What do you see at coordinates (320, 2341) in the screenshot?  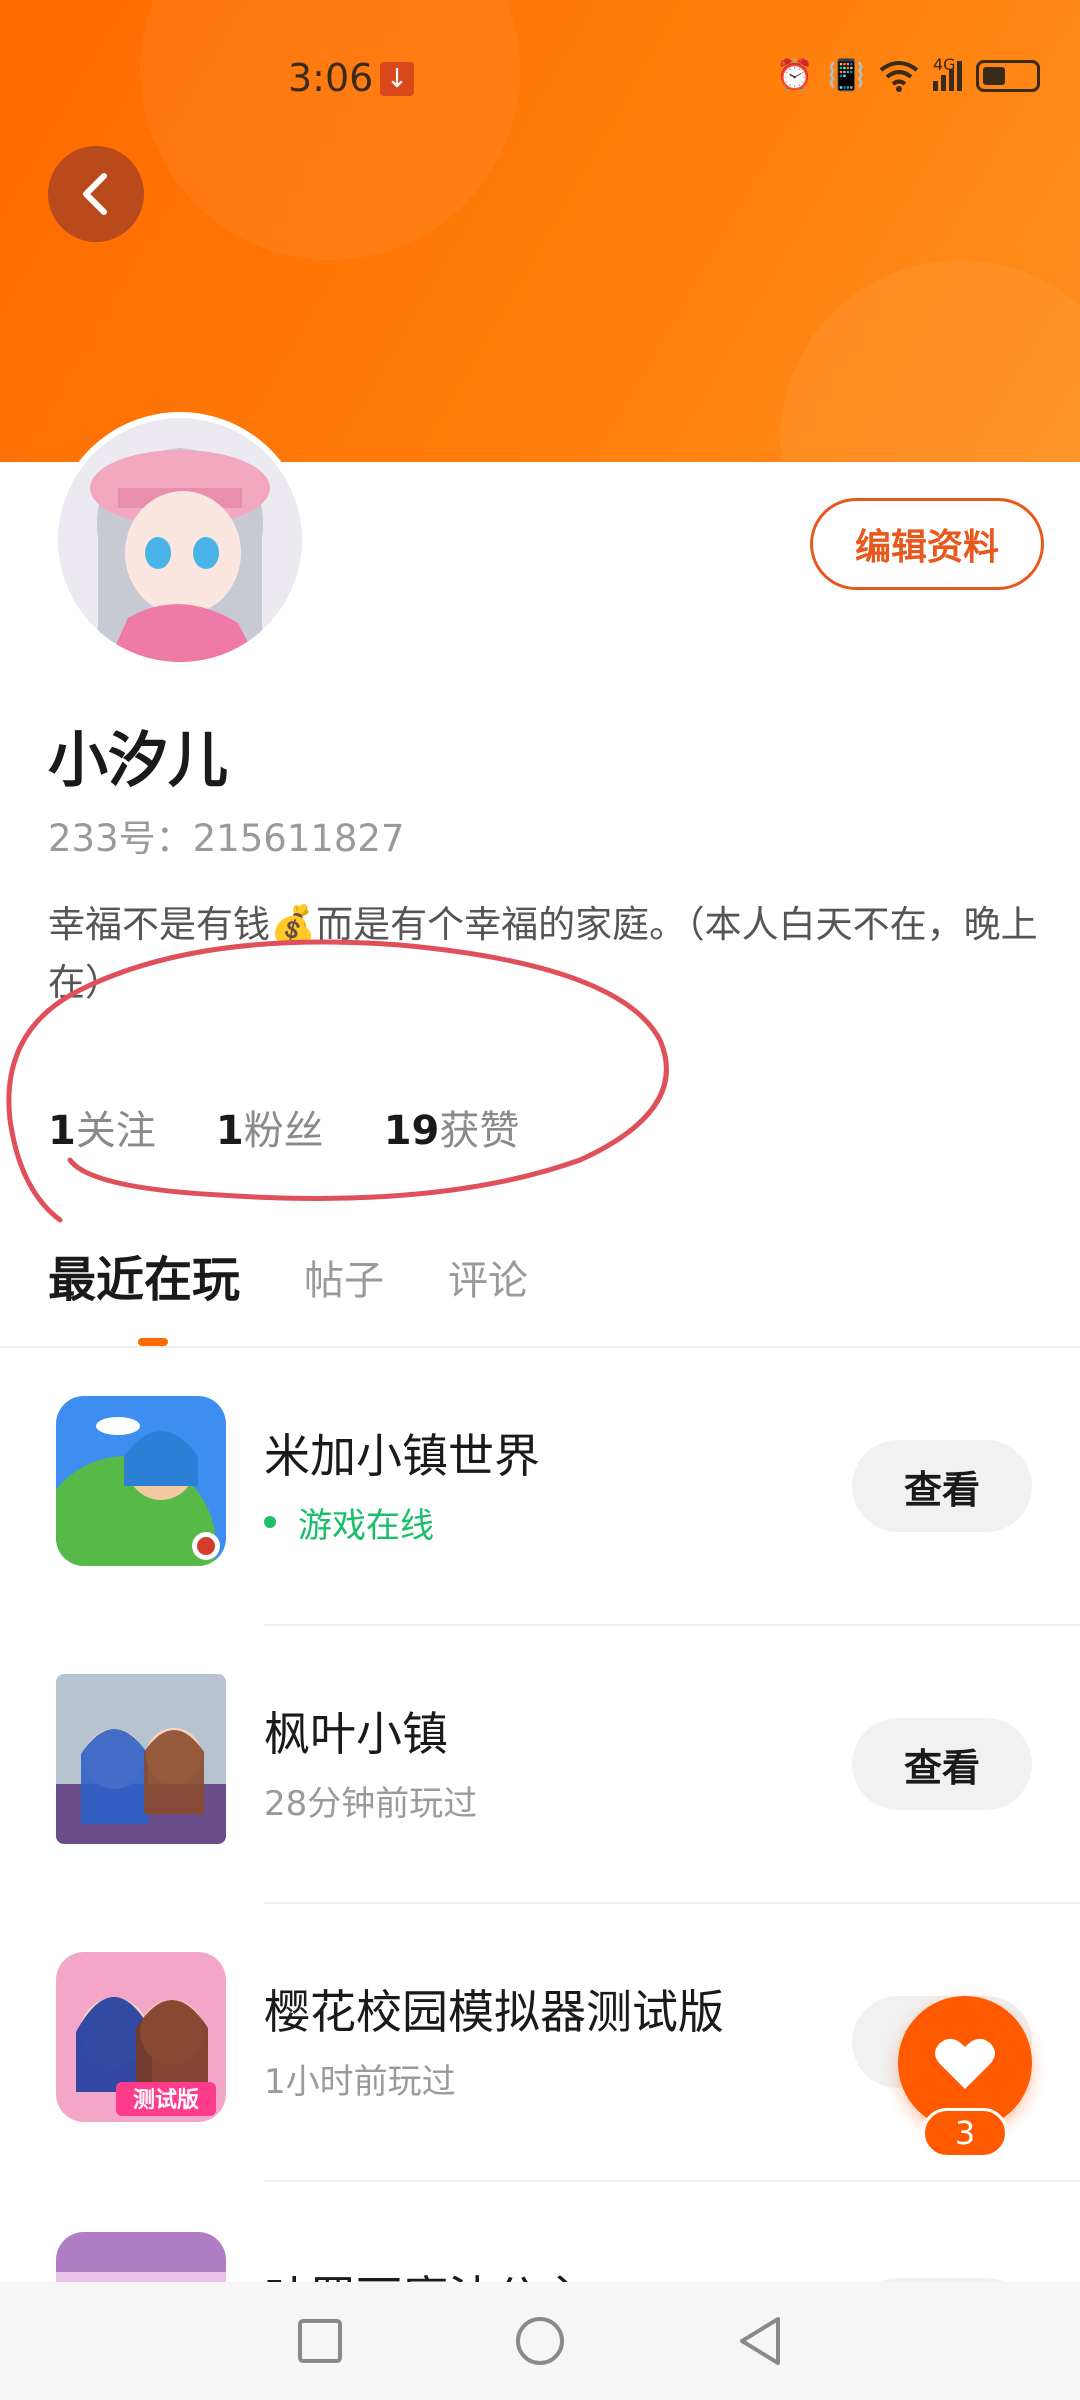 I see `recent-apps-icon` at bounding box center [320, 2341].